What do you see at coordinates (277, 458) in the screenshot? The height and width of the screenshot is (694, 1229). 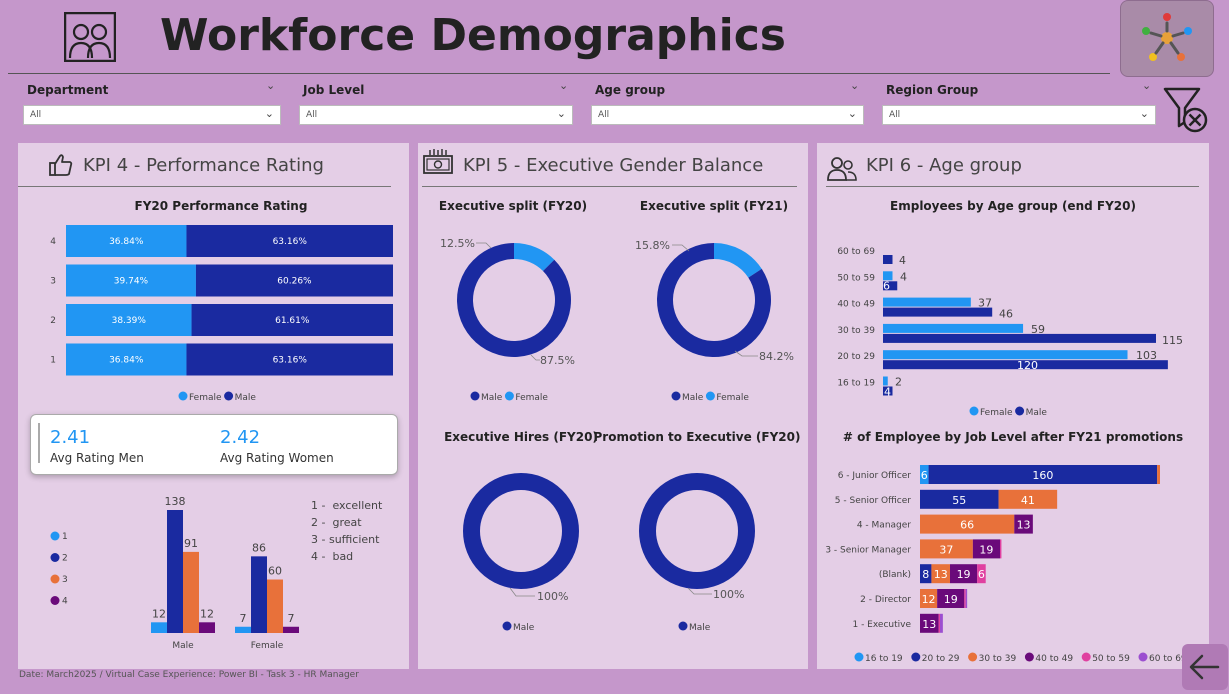 I see `avg-rating-women-label: Avg Rating Women` at bounding box center [277, 458].